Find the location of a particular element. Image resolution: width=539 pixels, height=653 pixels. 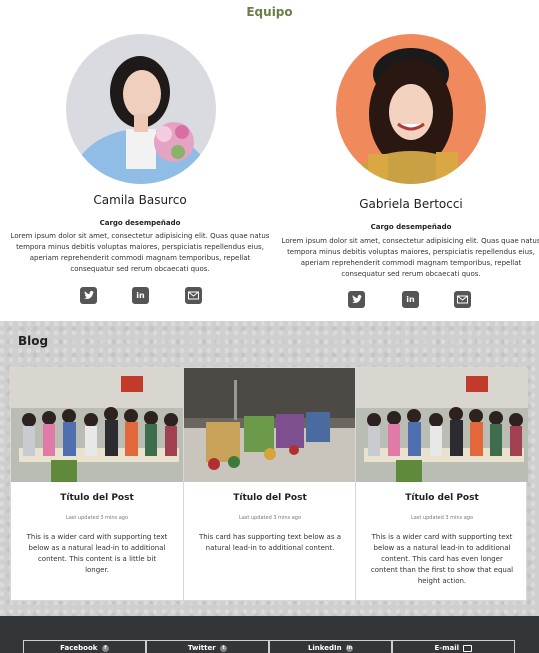

footer-facebook-link: Facebook f is located at coordinates (84, 646).